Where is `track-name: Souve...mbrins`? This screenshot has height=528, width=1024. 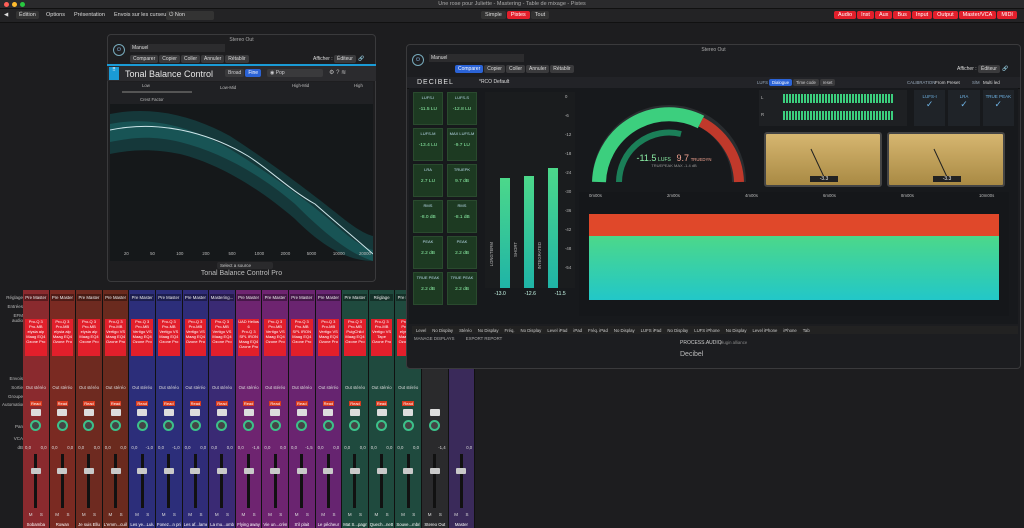 track-name: Souve...mbrins is located at coordinates (408, 524).